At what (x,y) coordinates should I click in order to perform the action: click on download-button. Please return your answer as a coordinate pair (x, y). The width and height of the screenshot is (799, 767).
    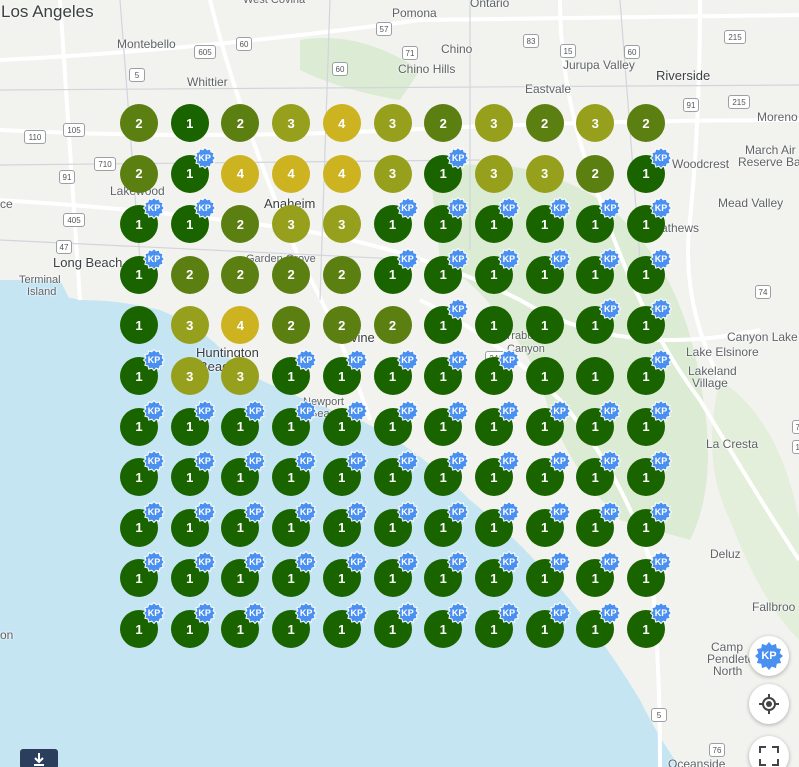
    Looking at the image, I should click on (39, 758).